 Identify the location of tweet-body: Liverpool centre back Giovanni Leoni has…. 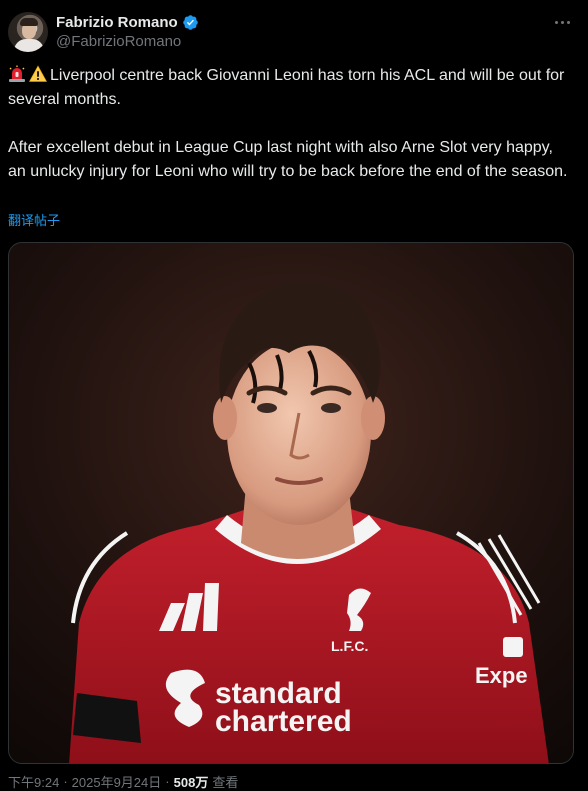
(291, 124).